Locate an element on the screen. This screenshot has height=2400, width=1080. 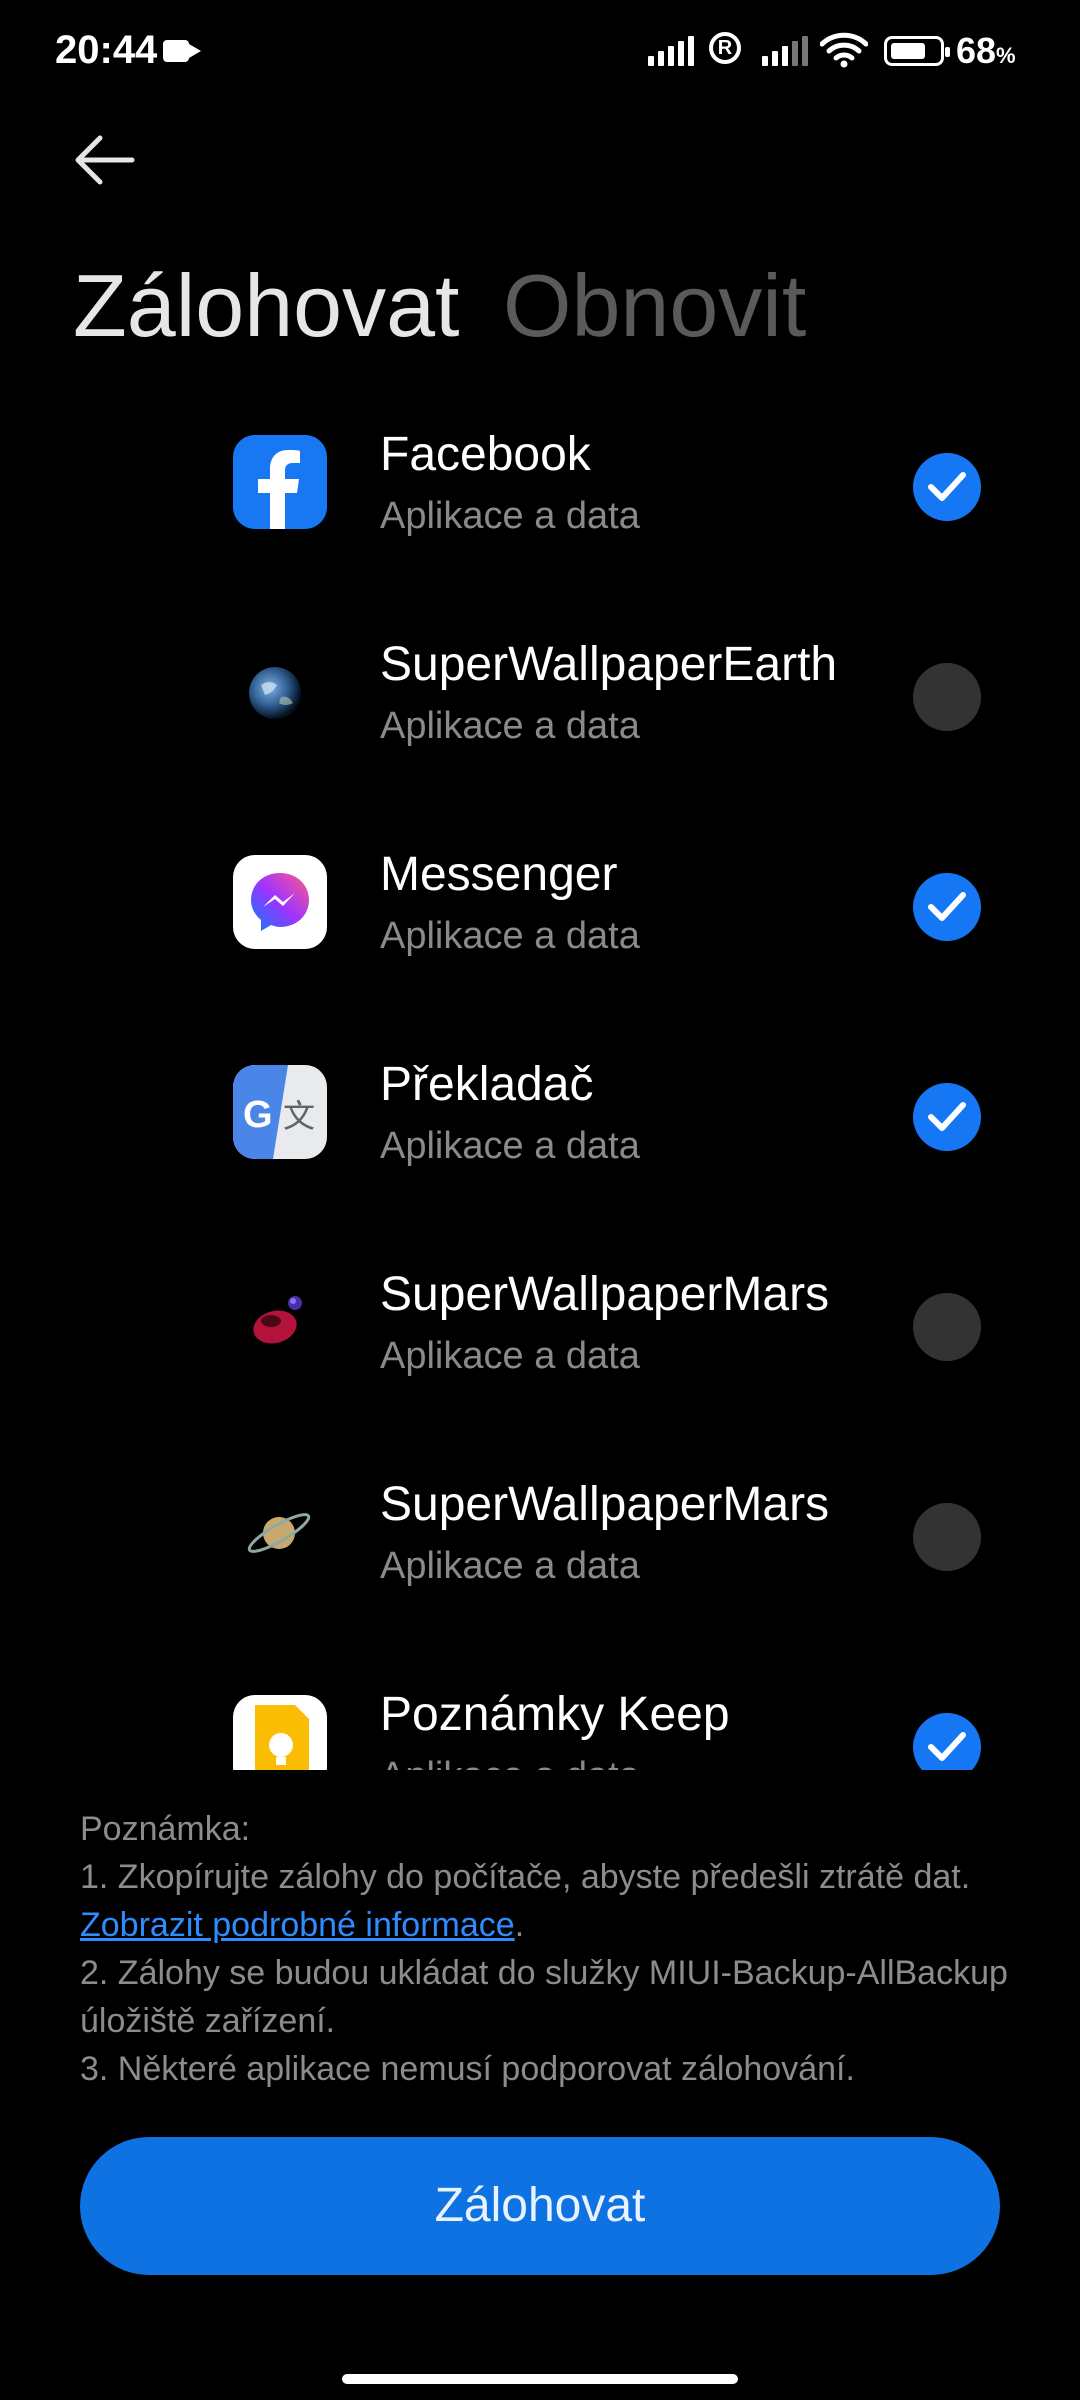
status-bar: 20:44 R 68% is located at coordinates (540, 55).